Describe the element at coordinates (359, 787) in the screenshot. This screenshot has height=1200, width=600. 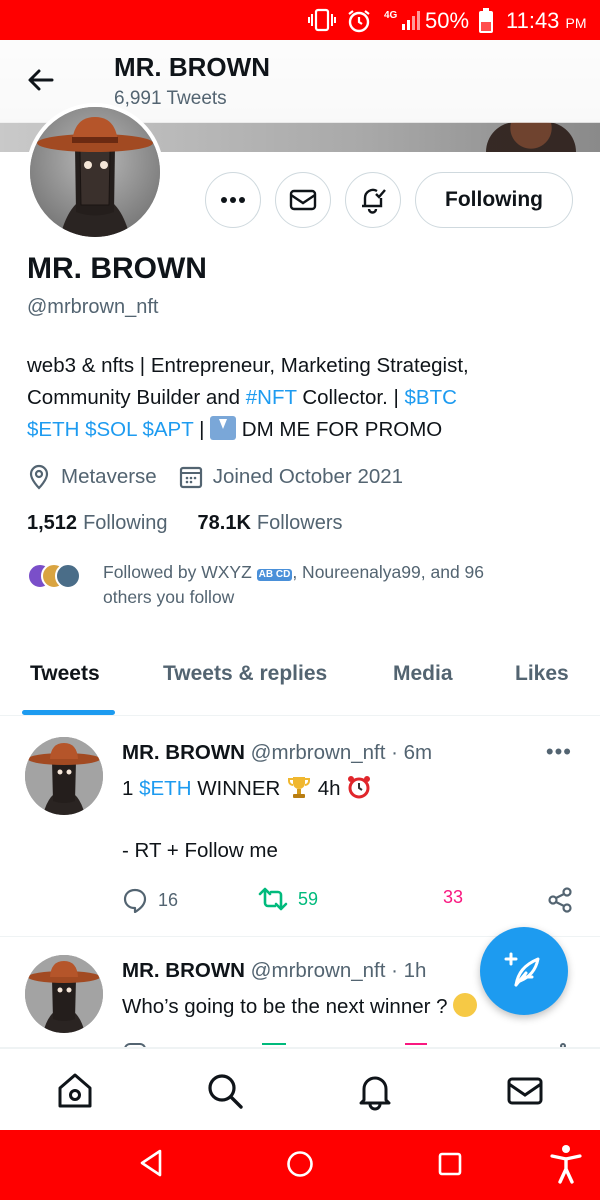
I see `alarm-clock-icon` at that location.